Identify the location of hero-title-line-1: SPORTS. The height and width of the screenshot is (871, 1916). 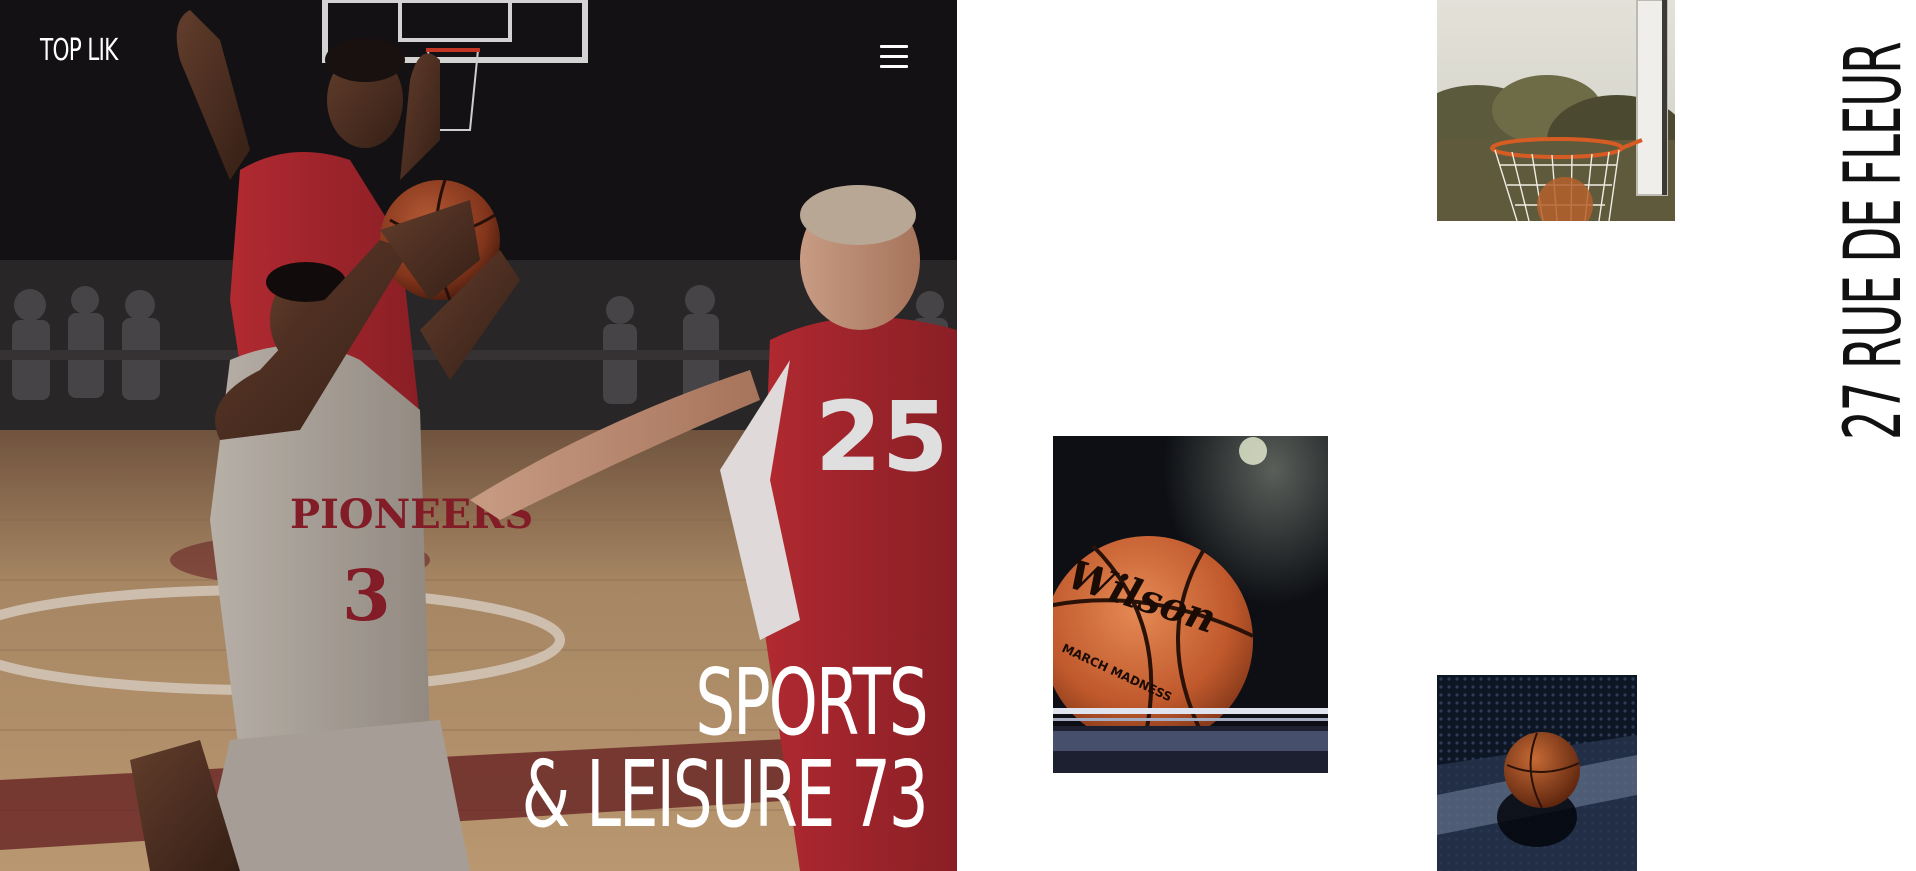
(812, 702).